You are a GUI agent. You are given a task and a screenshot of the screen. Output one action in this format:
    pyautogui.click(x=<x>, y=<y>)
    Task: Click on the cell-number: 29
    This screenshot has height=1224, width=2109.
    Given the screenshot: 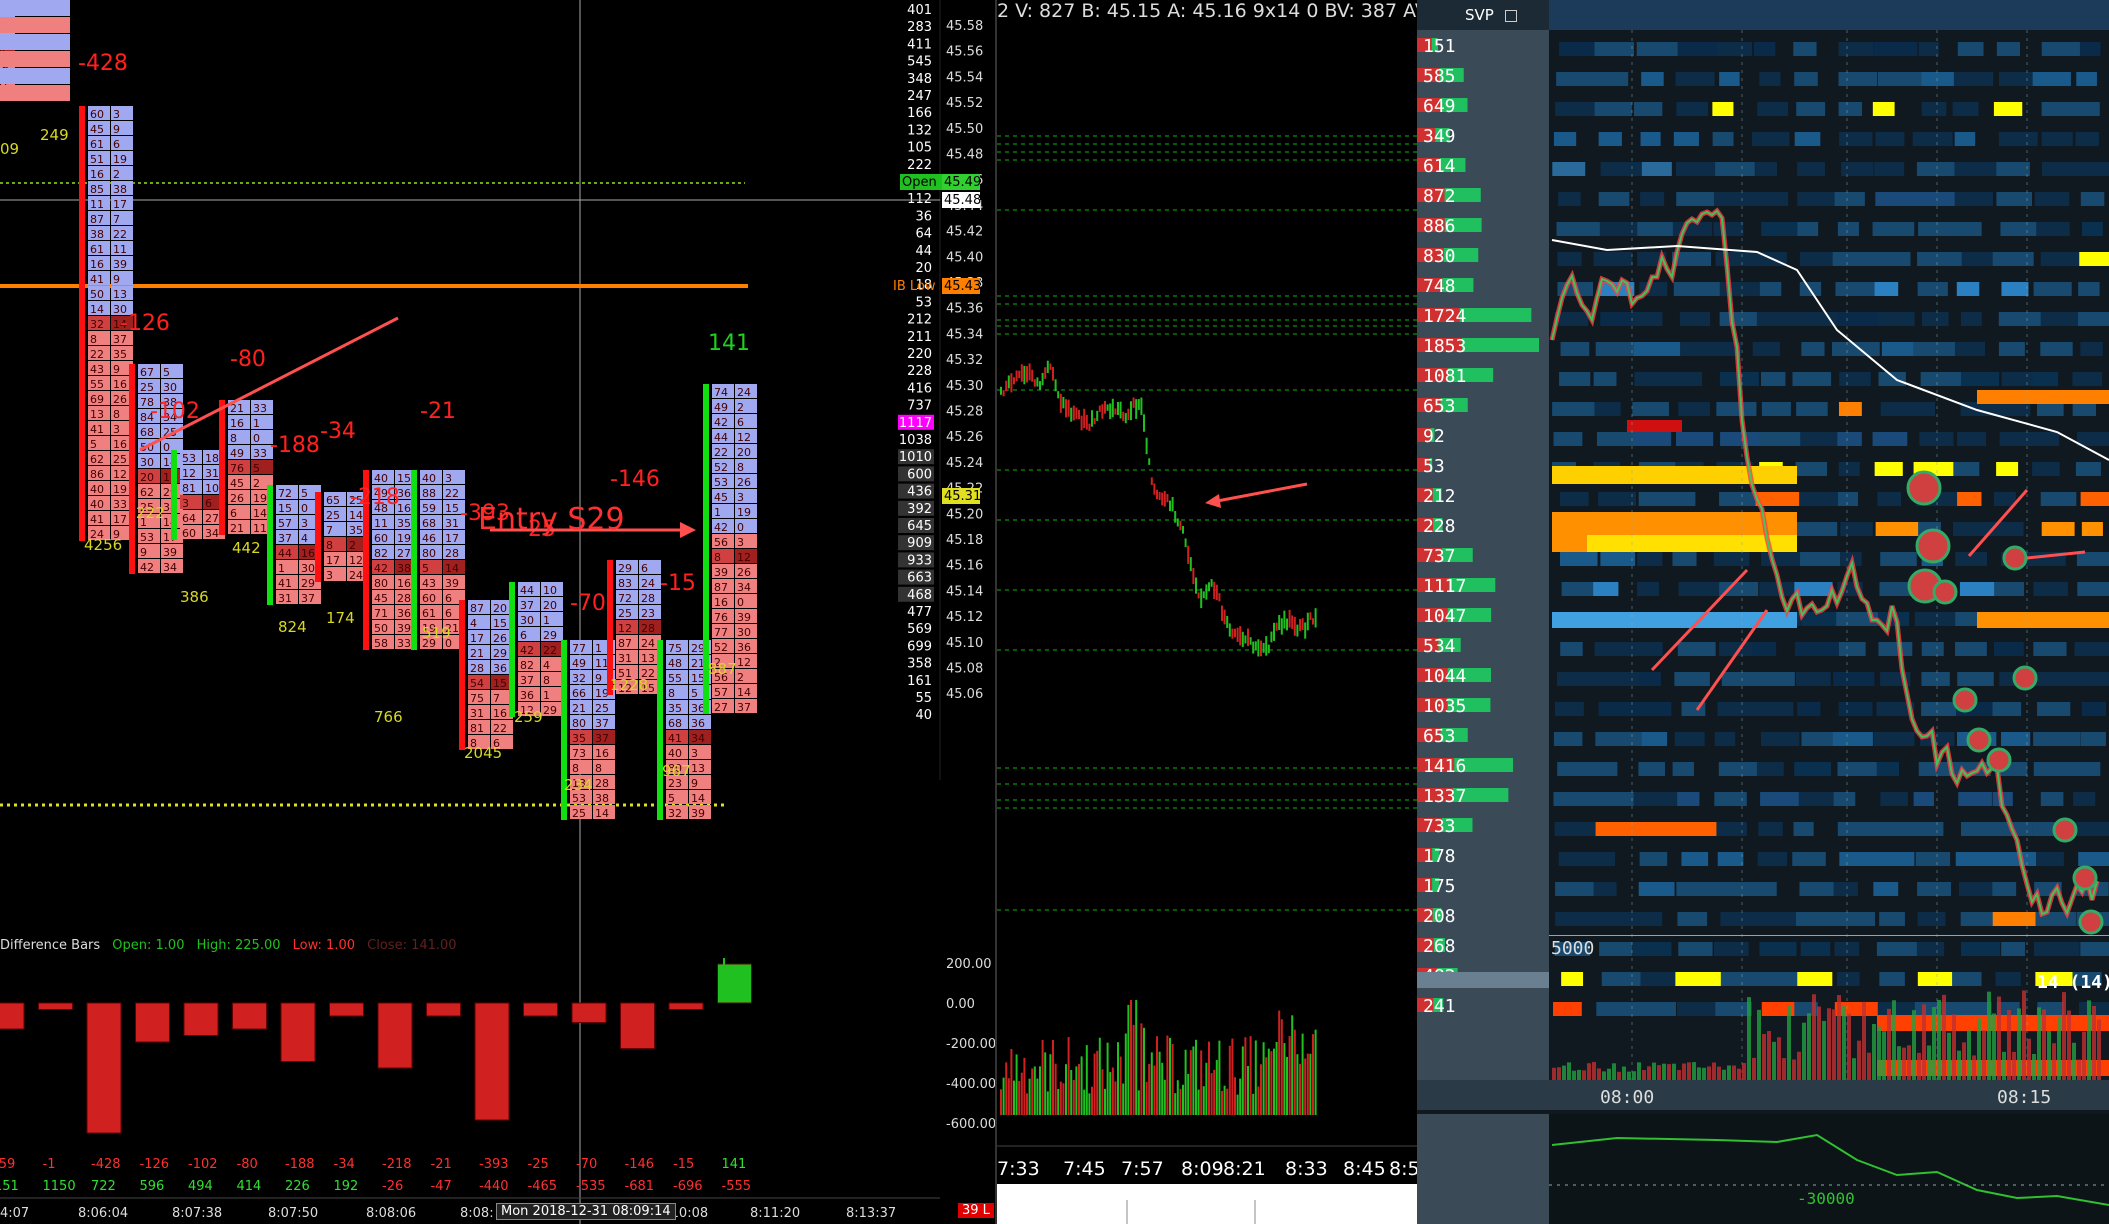 What is the action you would take?
    pyautogui.click(x=550, y=710)
    